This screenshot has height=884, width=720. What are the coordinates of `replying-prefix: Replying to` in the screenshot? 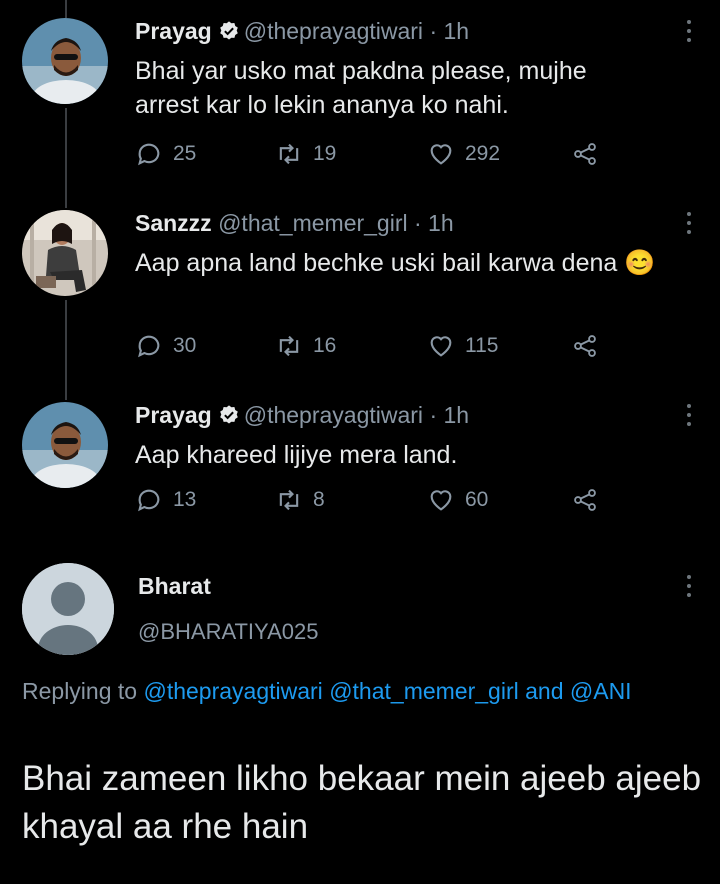 It's located at (80, 691).